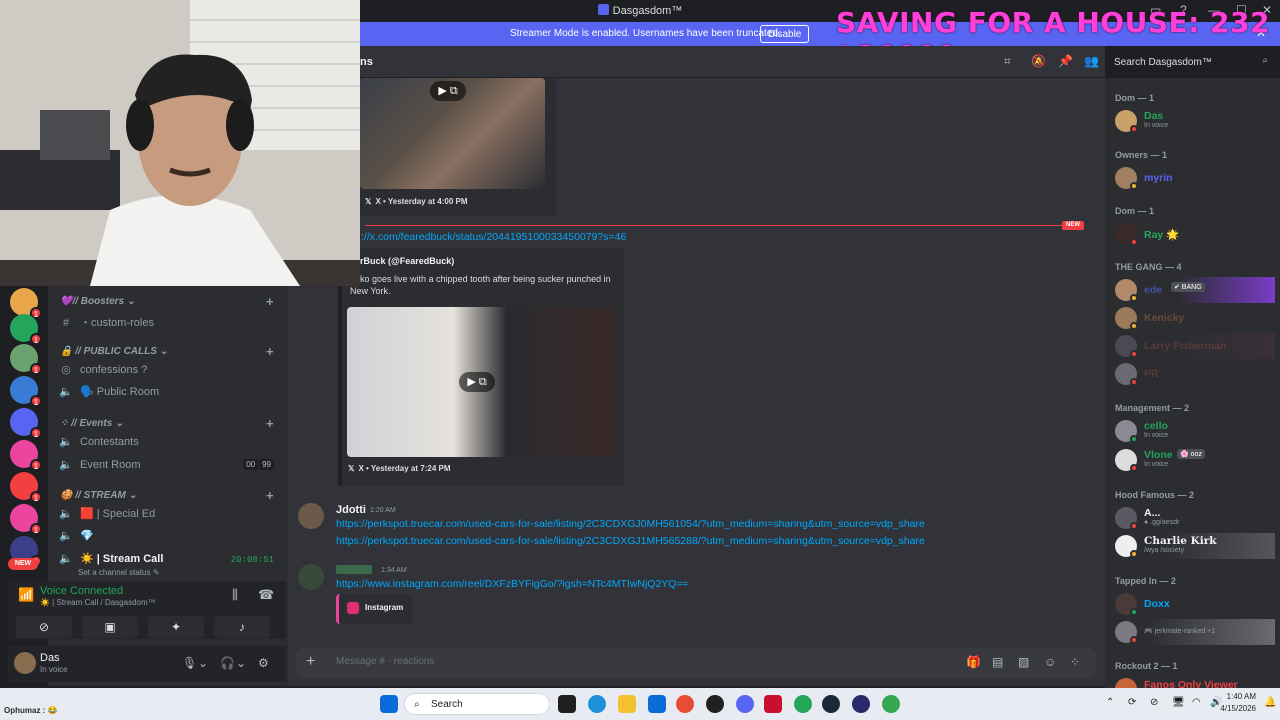 This screenshot has width=1280, height=720. I want to click on gif-icon: ▤, so click(997, 662).